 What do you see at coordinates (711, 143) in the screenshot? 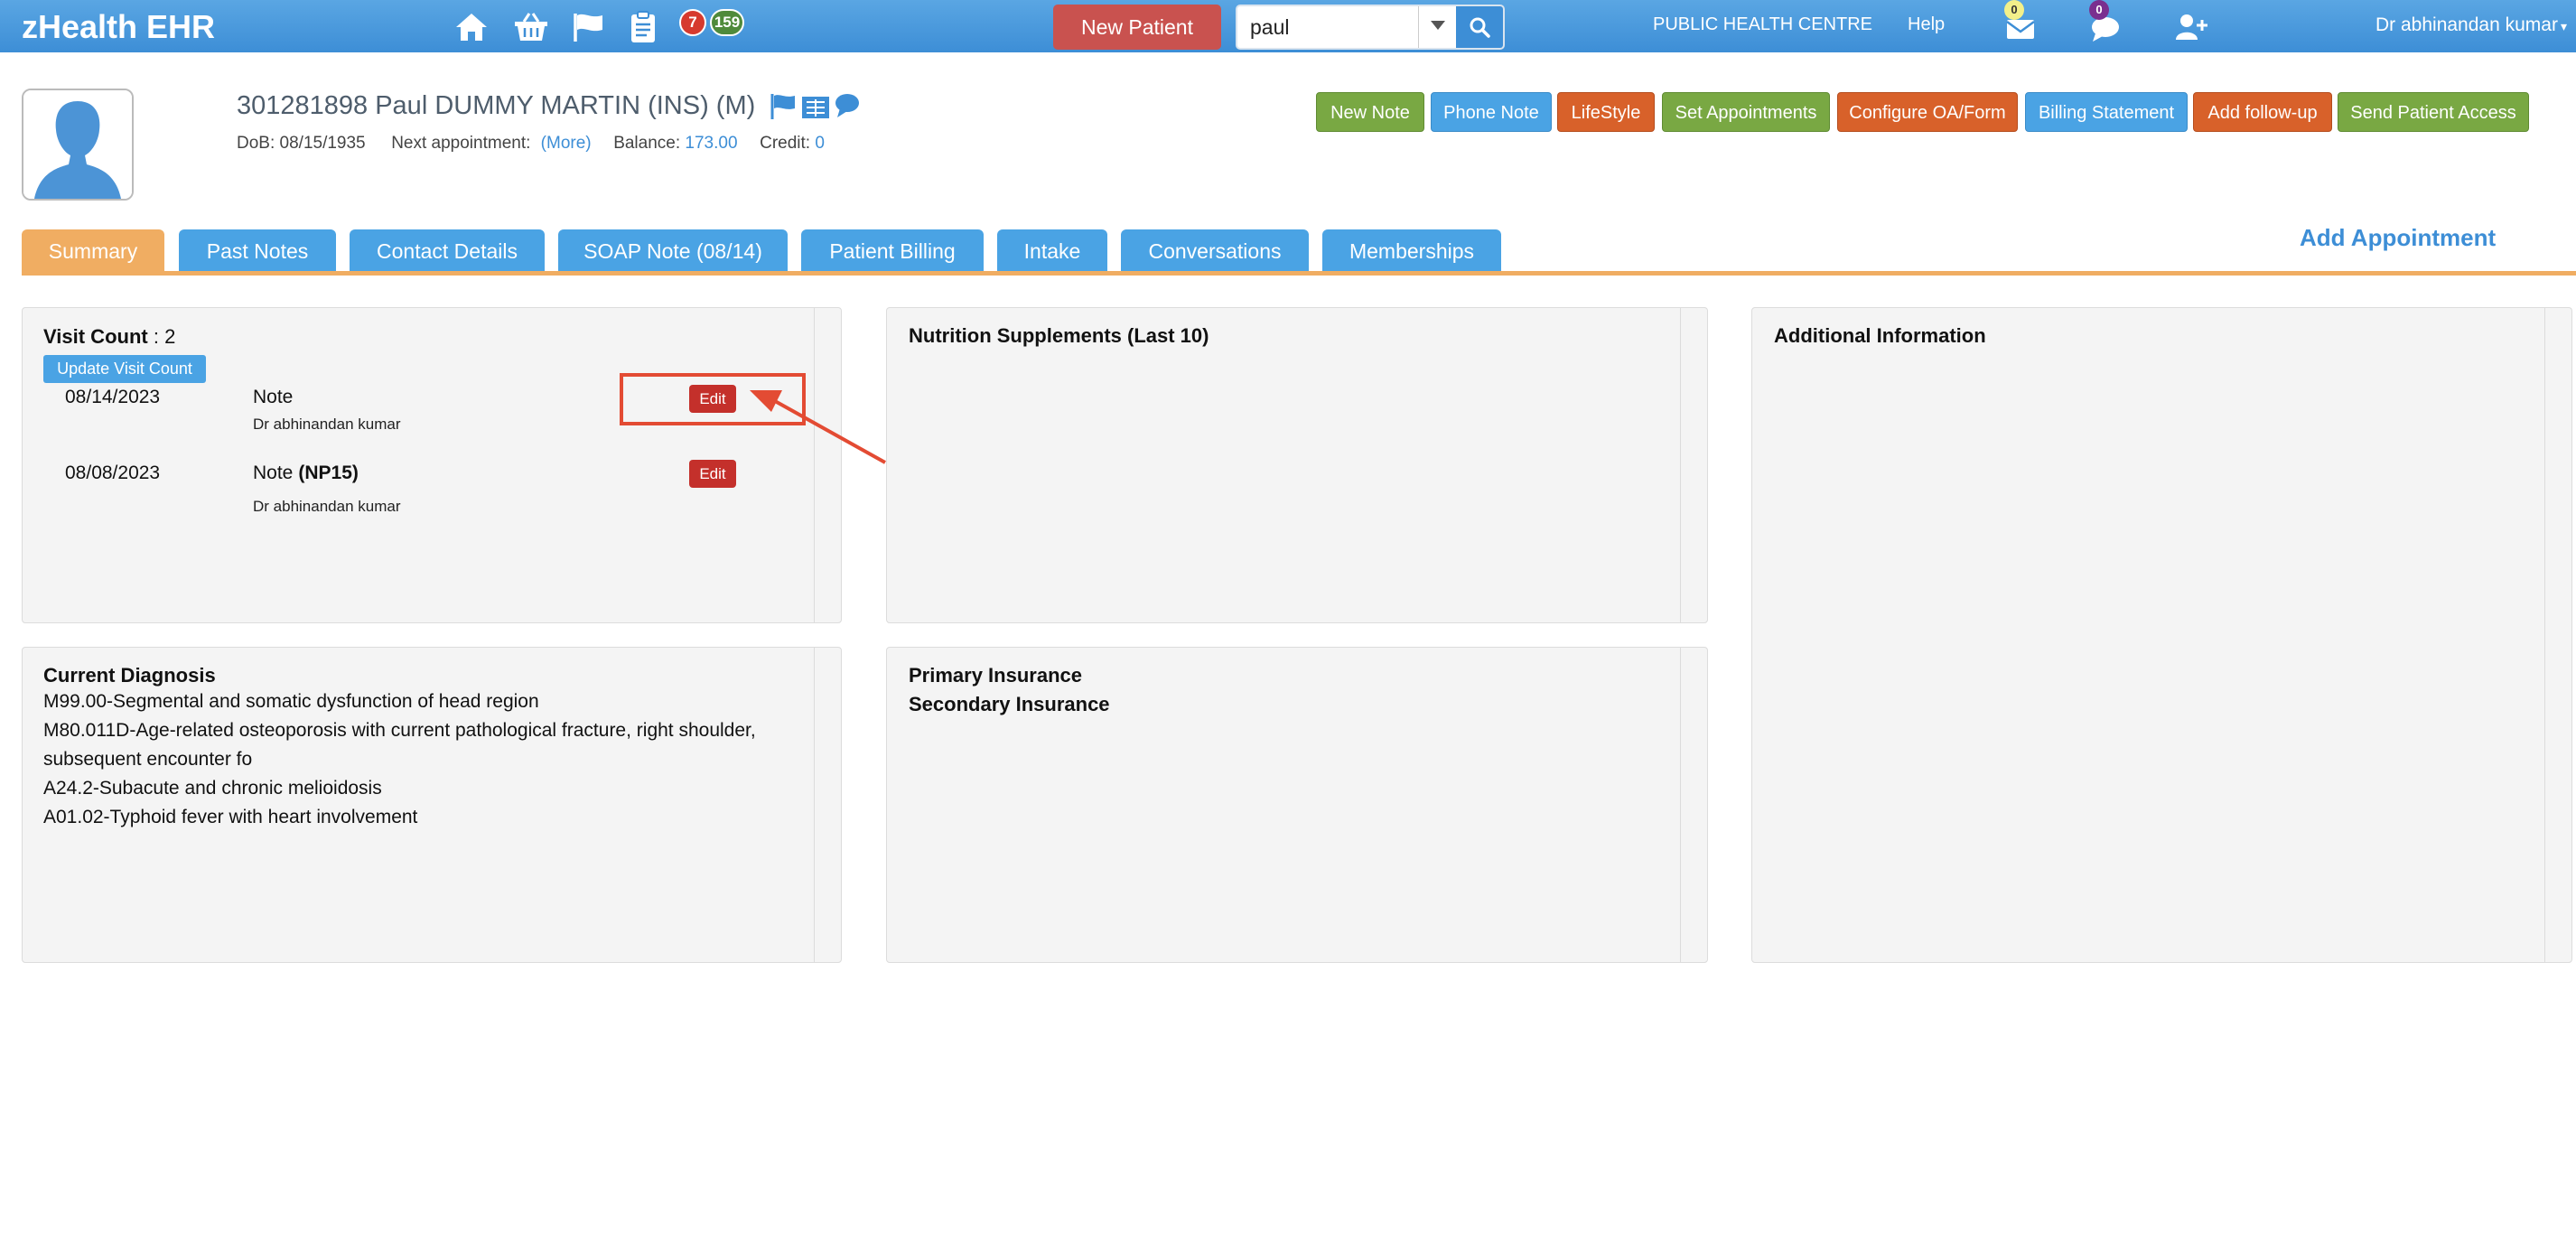
I see `balance-value: 173.00` at bounding box center [711, 143].